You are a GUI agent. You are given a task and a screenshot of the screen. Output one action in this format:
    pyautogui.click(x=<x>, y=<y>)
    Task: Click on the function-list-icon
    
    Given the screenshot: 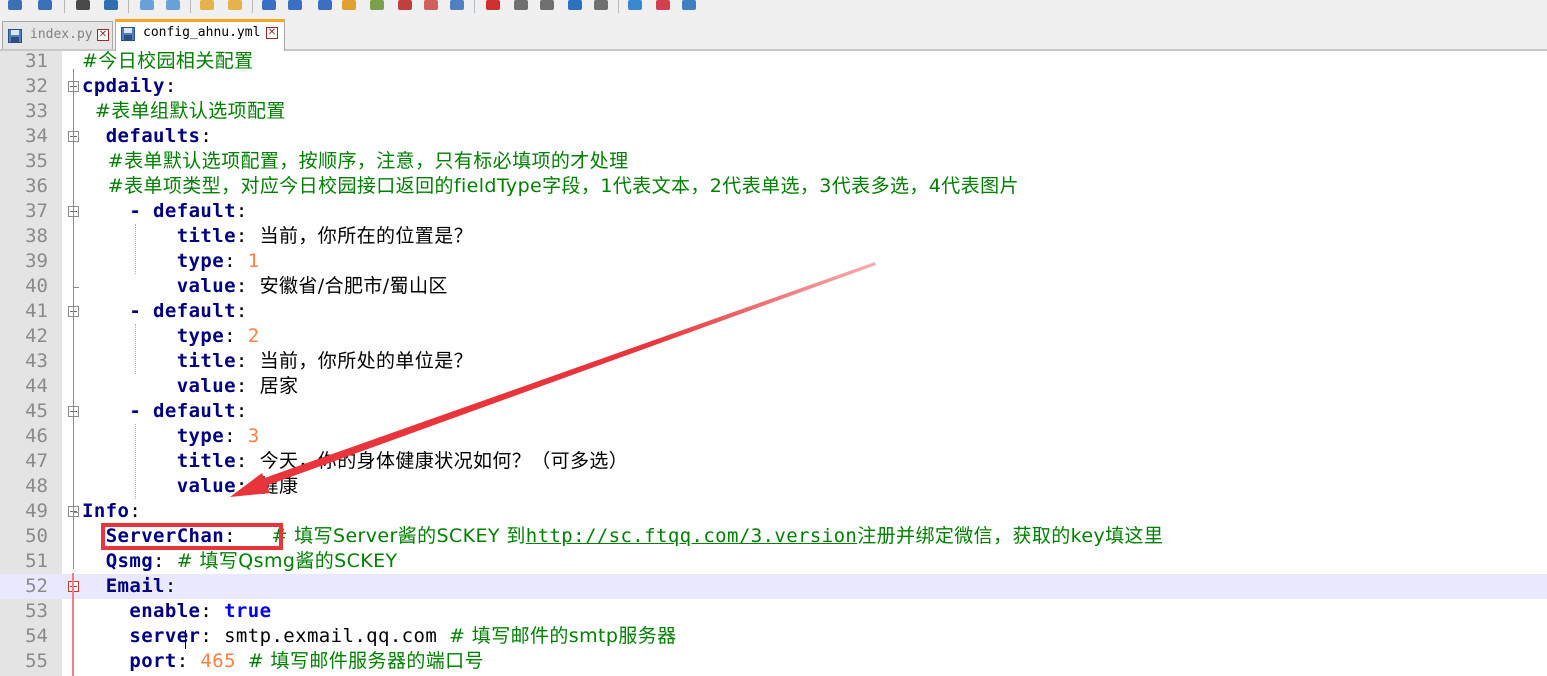 What is the action you would take?
    pyautogui.click(x=405, y=5)
    